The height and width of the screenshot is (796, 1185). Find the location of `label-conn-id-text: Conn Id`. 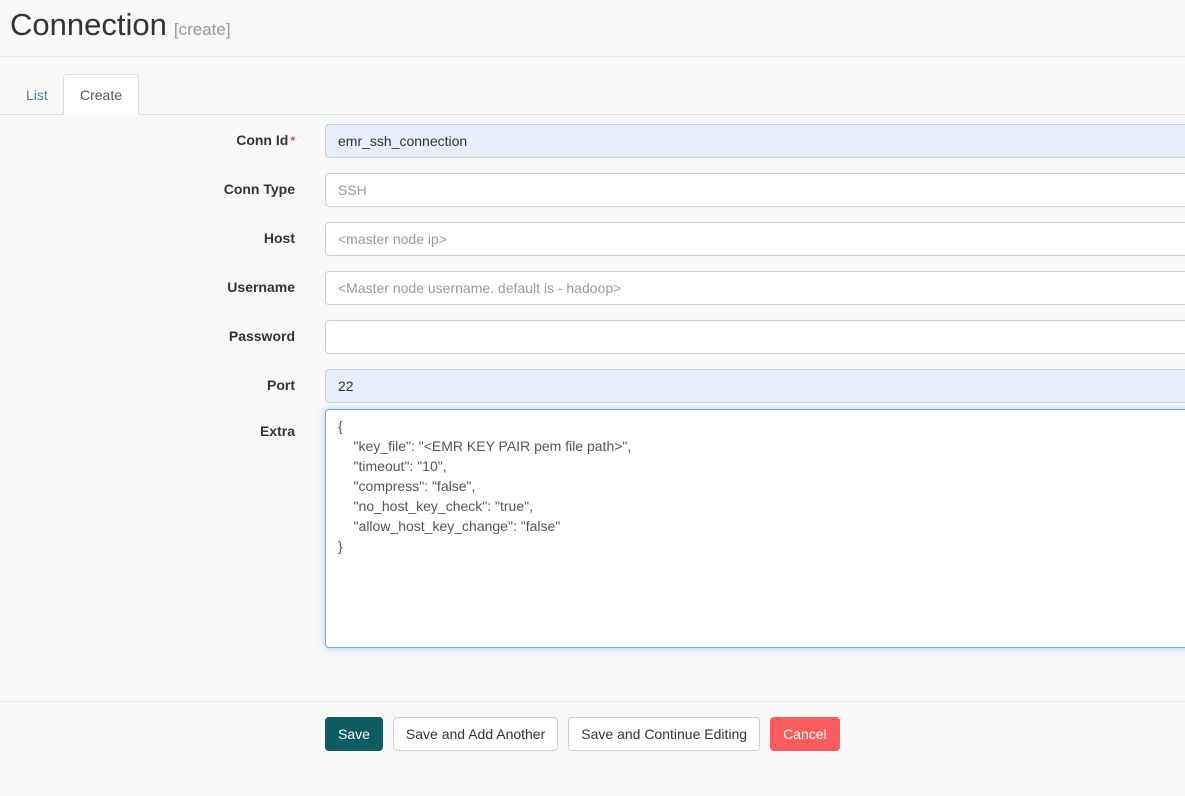

label-conn-id-text: Conn Id is located at coordinates (262, 140).